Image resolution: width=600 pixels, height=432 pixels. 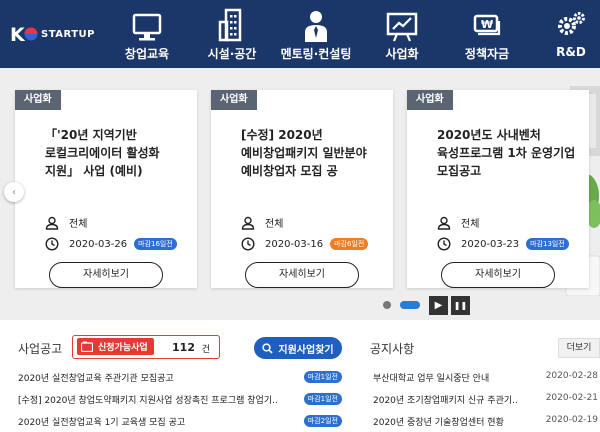 I want to click on k-logo-icon: K, so click(x=24, y=34).